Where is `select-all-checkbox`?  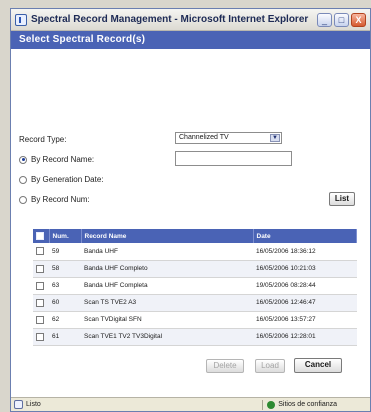 select-all-checkbox is located at coordinates (40, 236).